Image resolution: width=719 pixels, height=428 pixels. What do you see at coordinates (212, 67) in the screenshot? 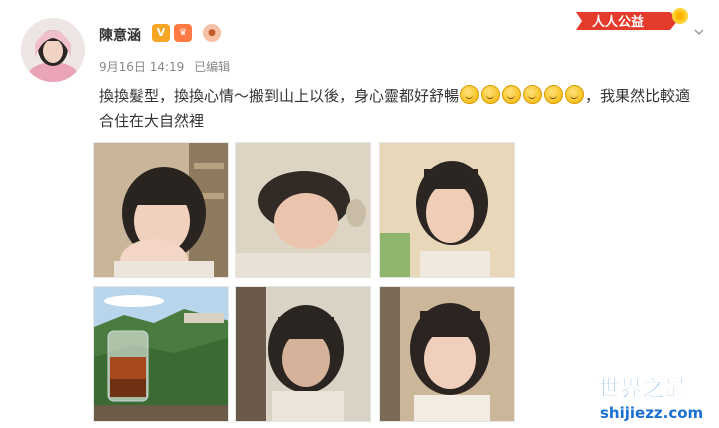
I see `edited-label: 已编辑` at bounding box center [212, 67].